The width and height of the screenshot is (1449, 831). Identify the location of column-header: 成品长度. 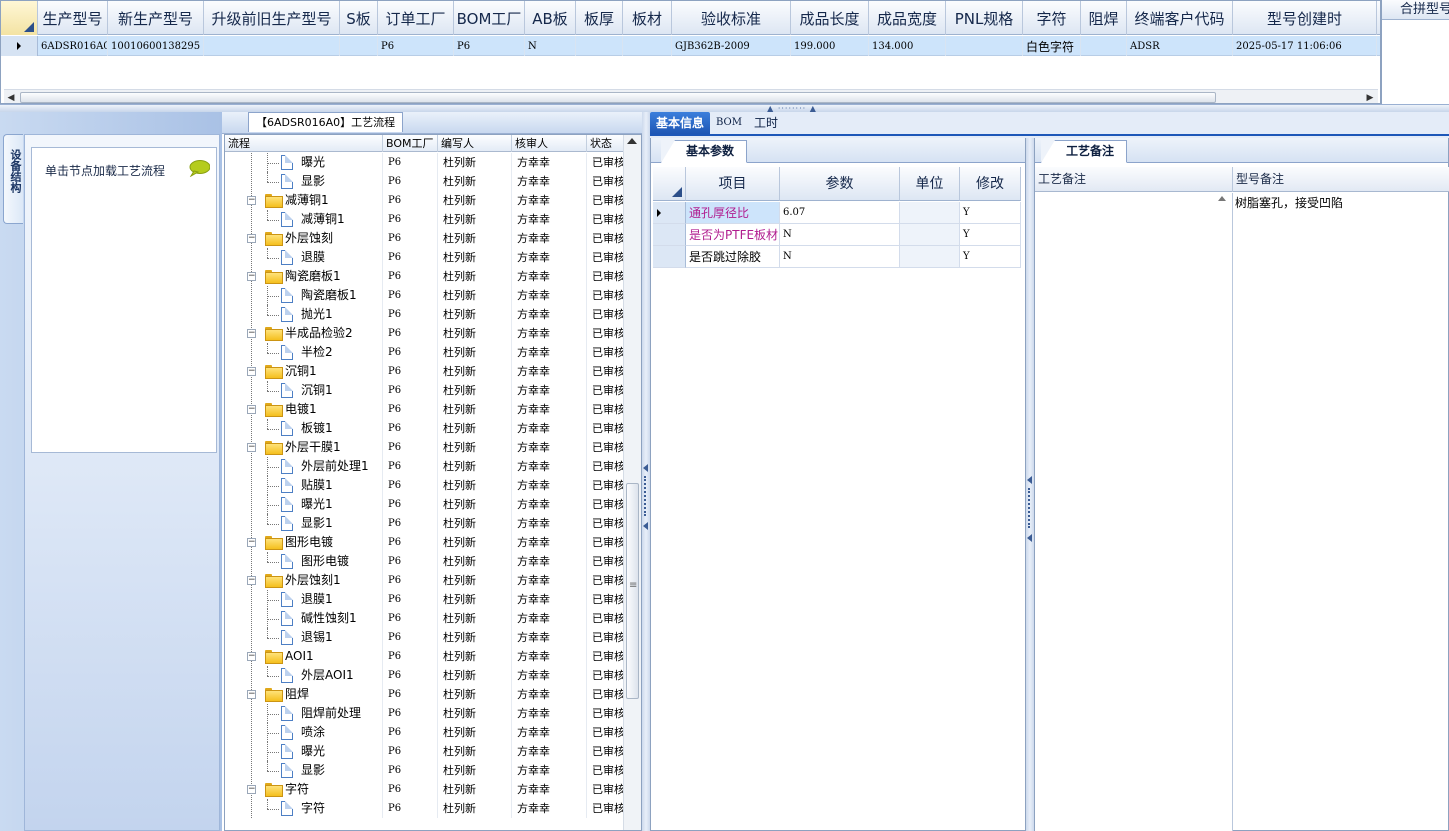
(830, 18).